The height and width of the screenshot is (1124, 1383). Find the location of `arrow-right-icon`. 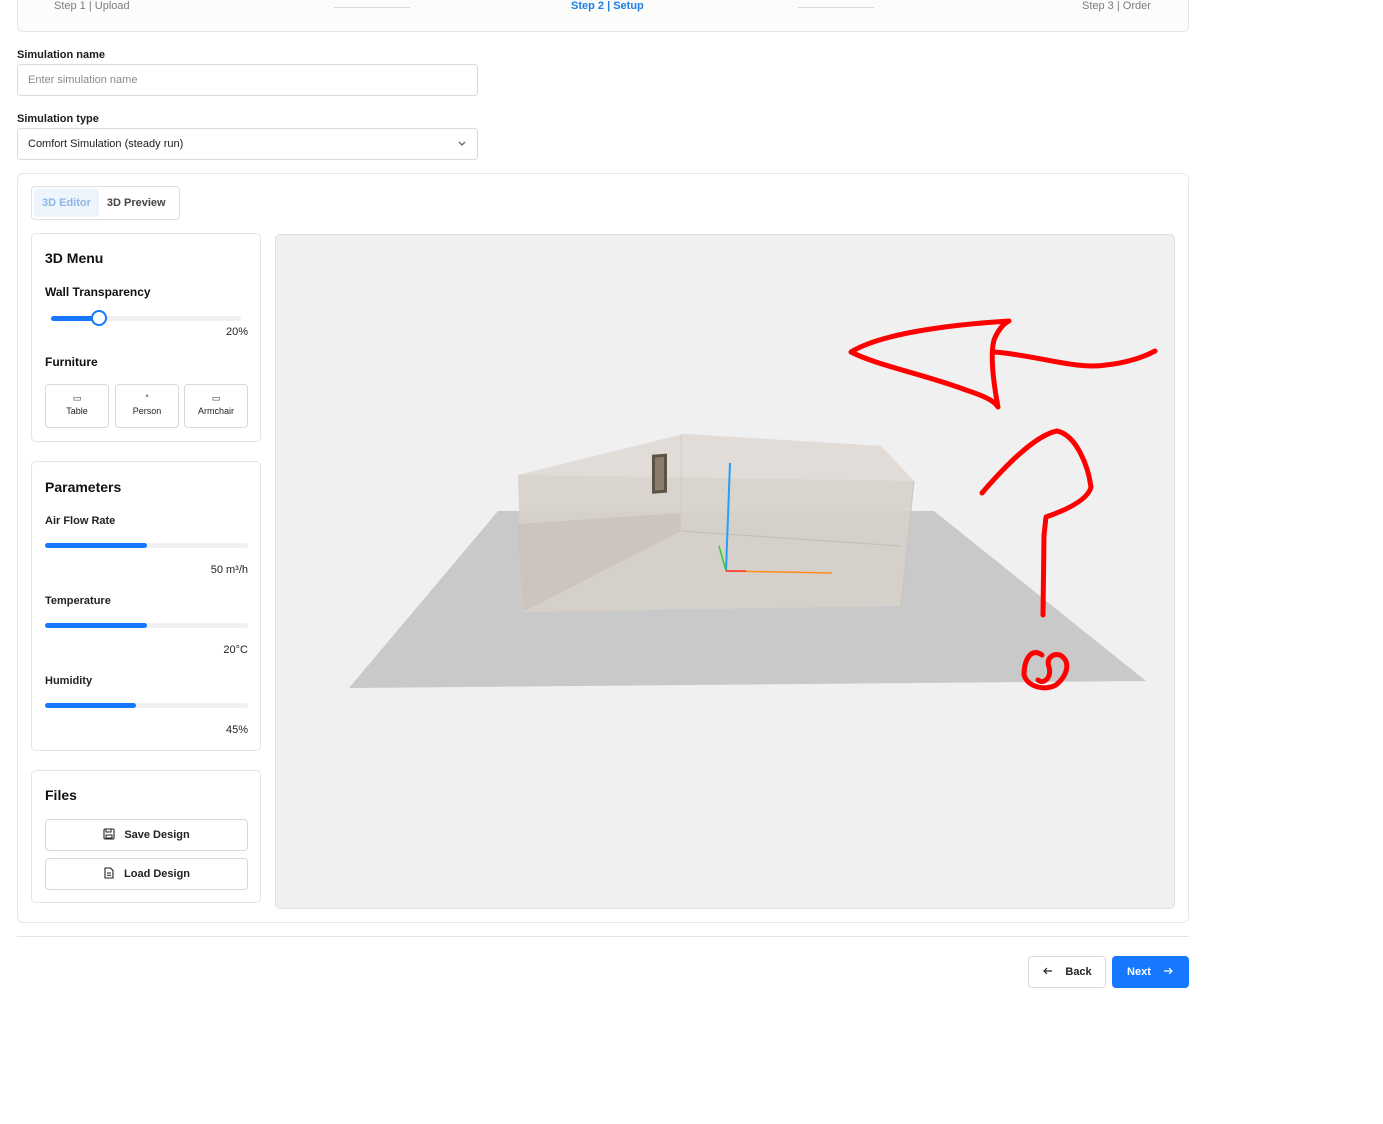

arrow-right-icon is located at coordinates (1168, 972).